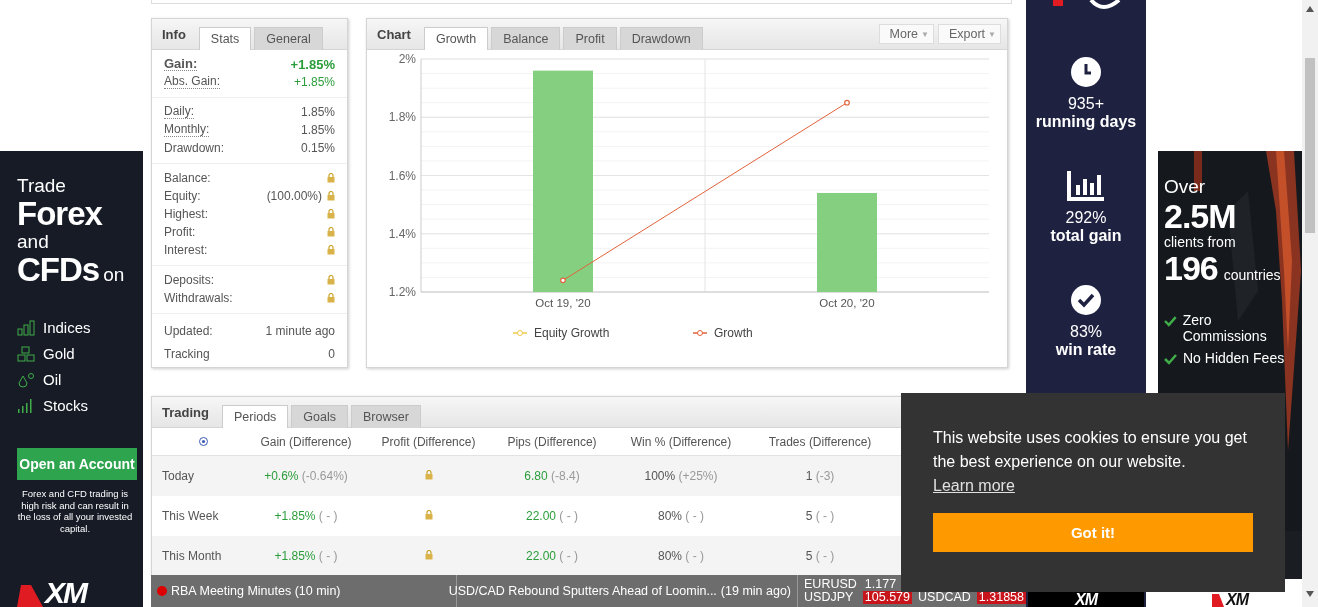  I want to click on panel-title: Chart, so click(394, 34).